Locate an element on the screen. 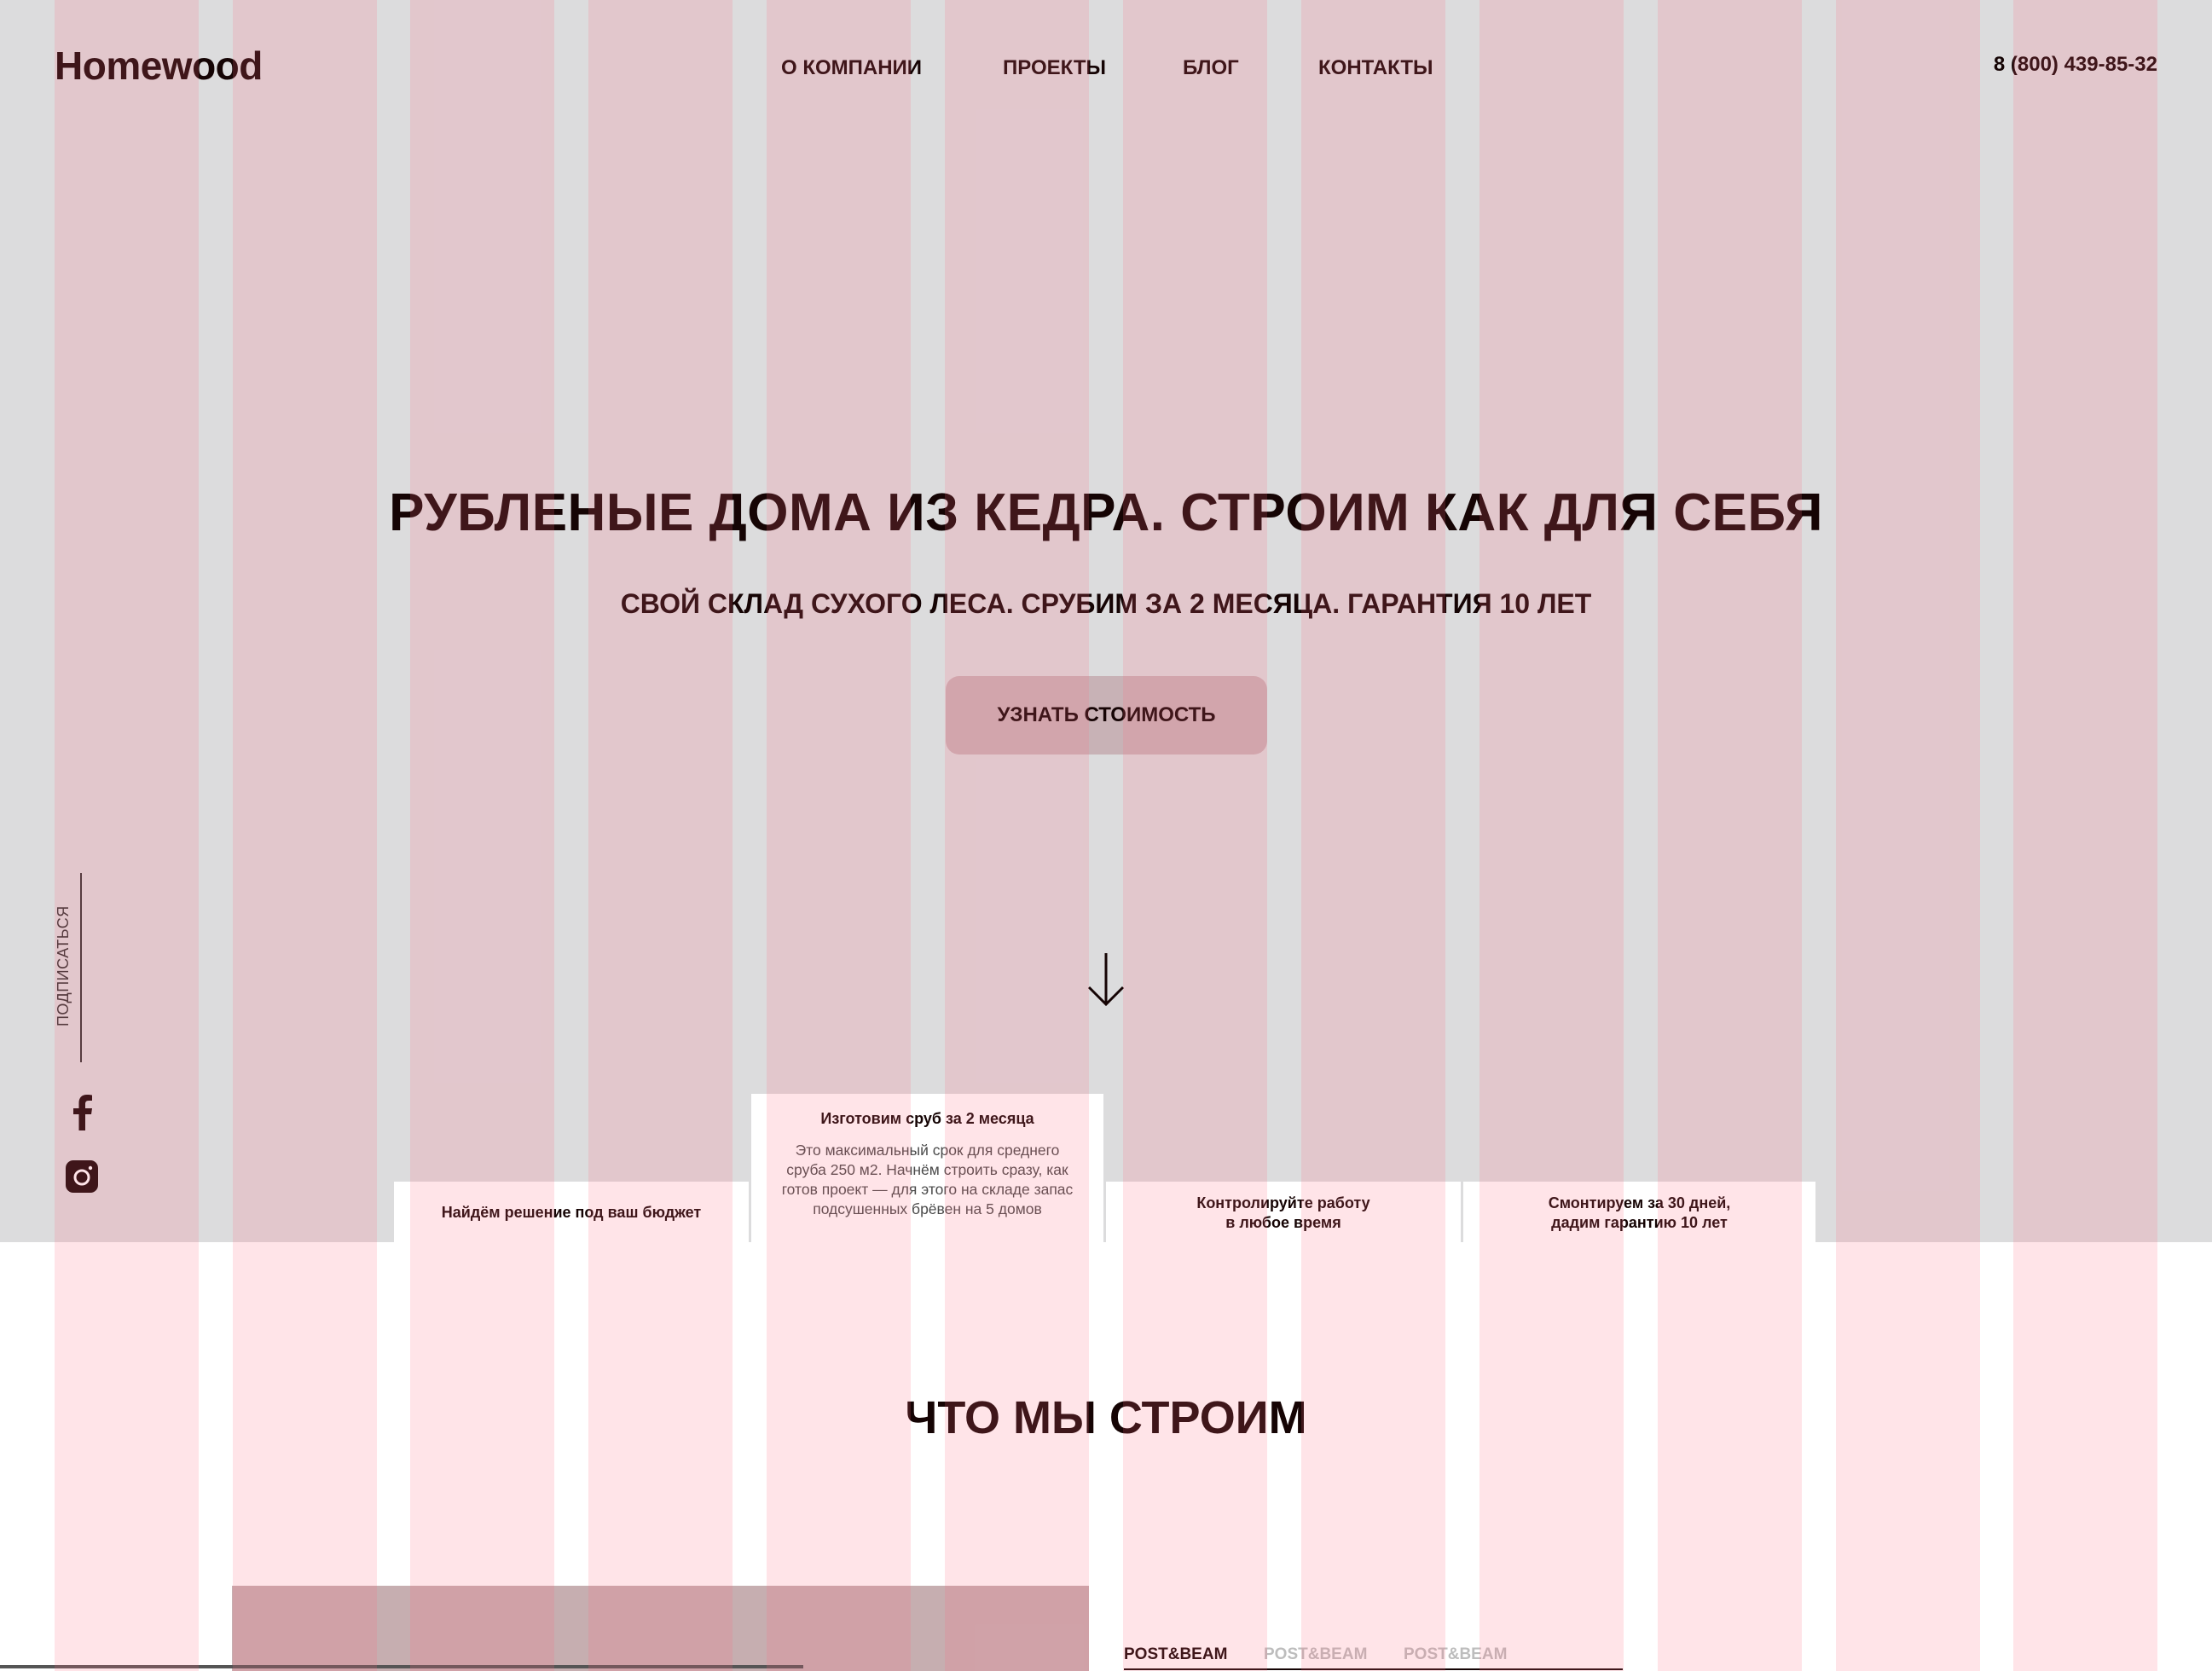 This screenshot has width=2212, height=1671. nav-item-blog: БЛОГ is located at coordinates (1211, 68).